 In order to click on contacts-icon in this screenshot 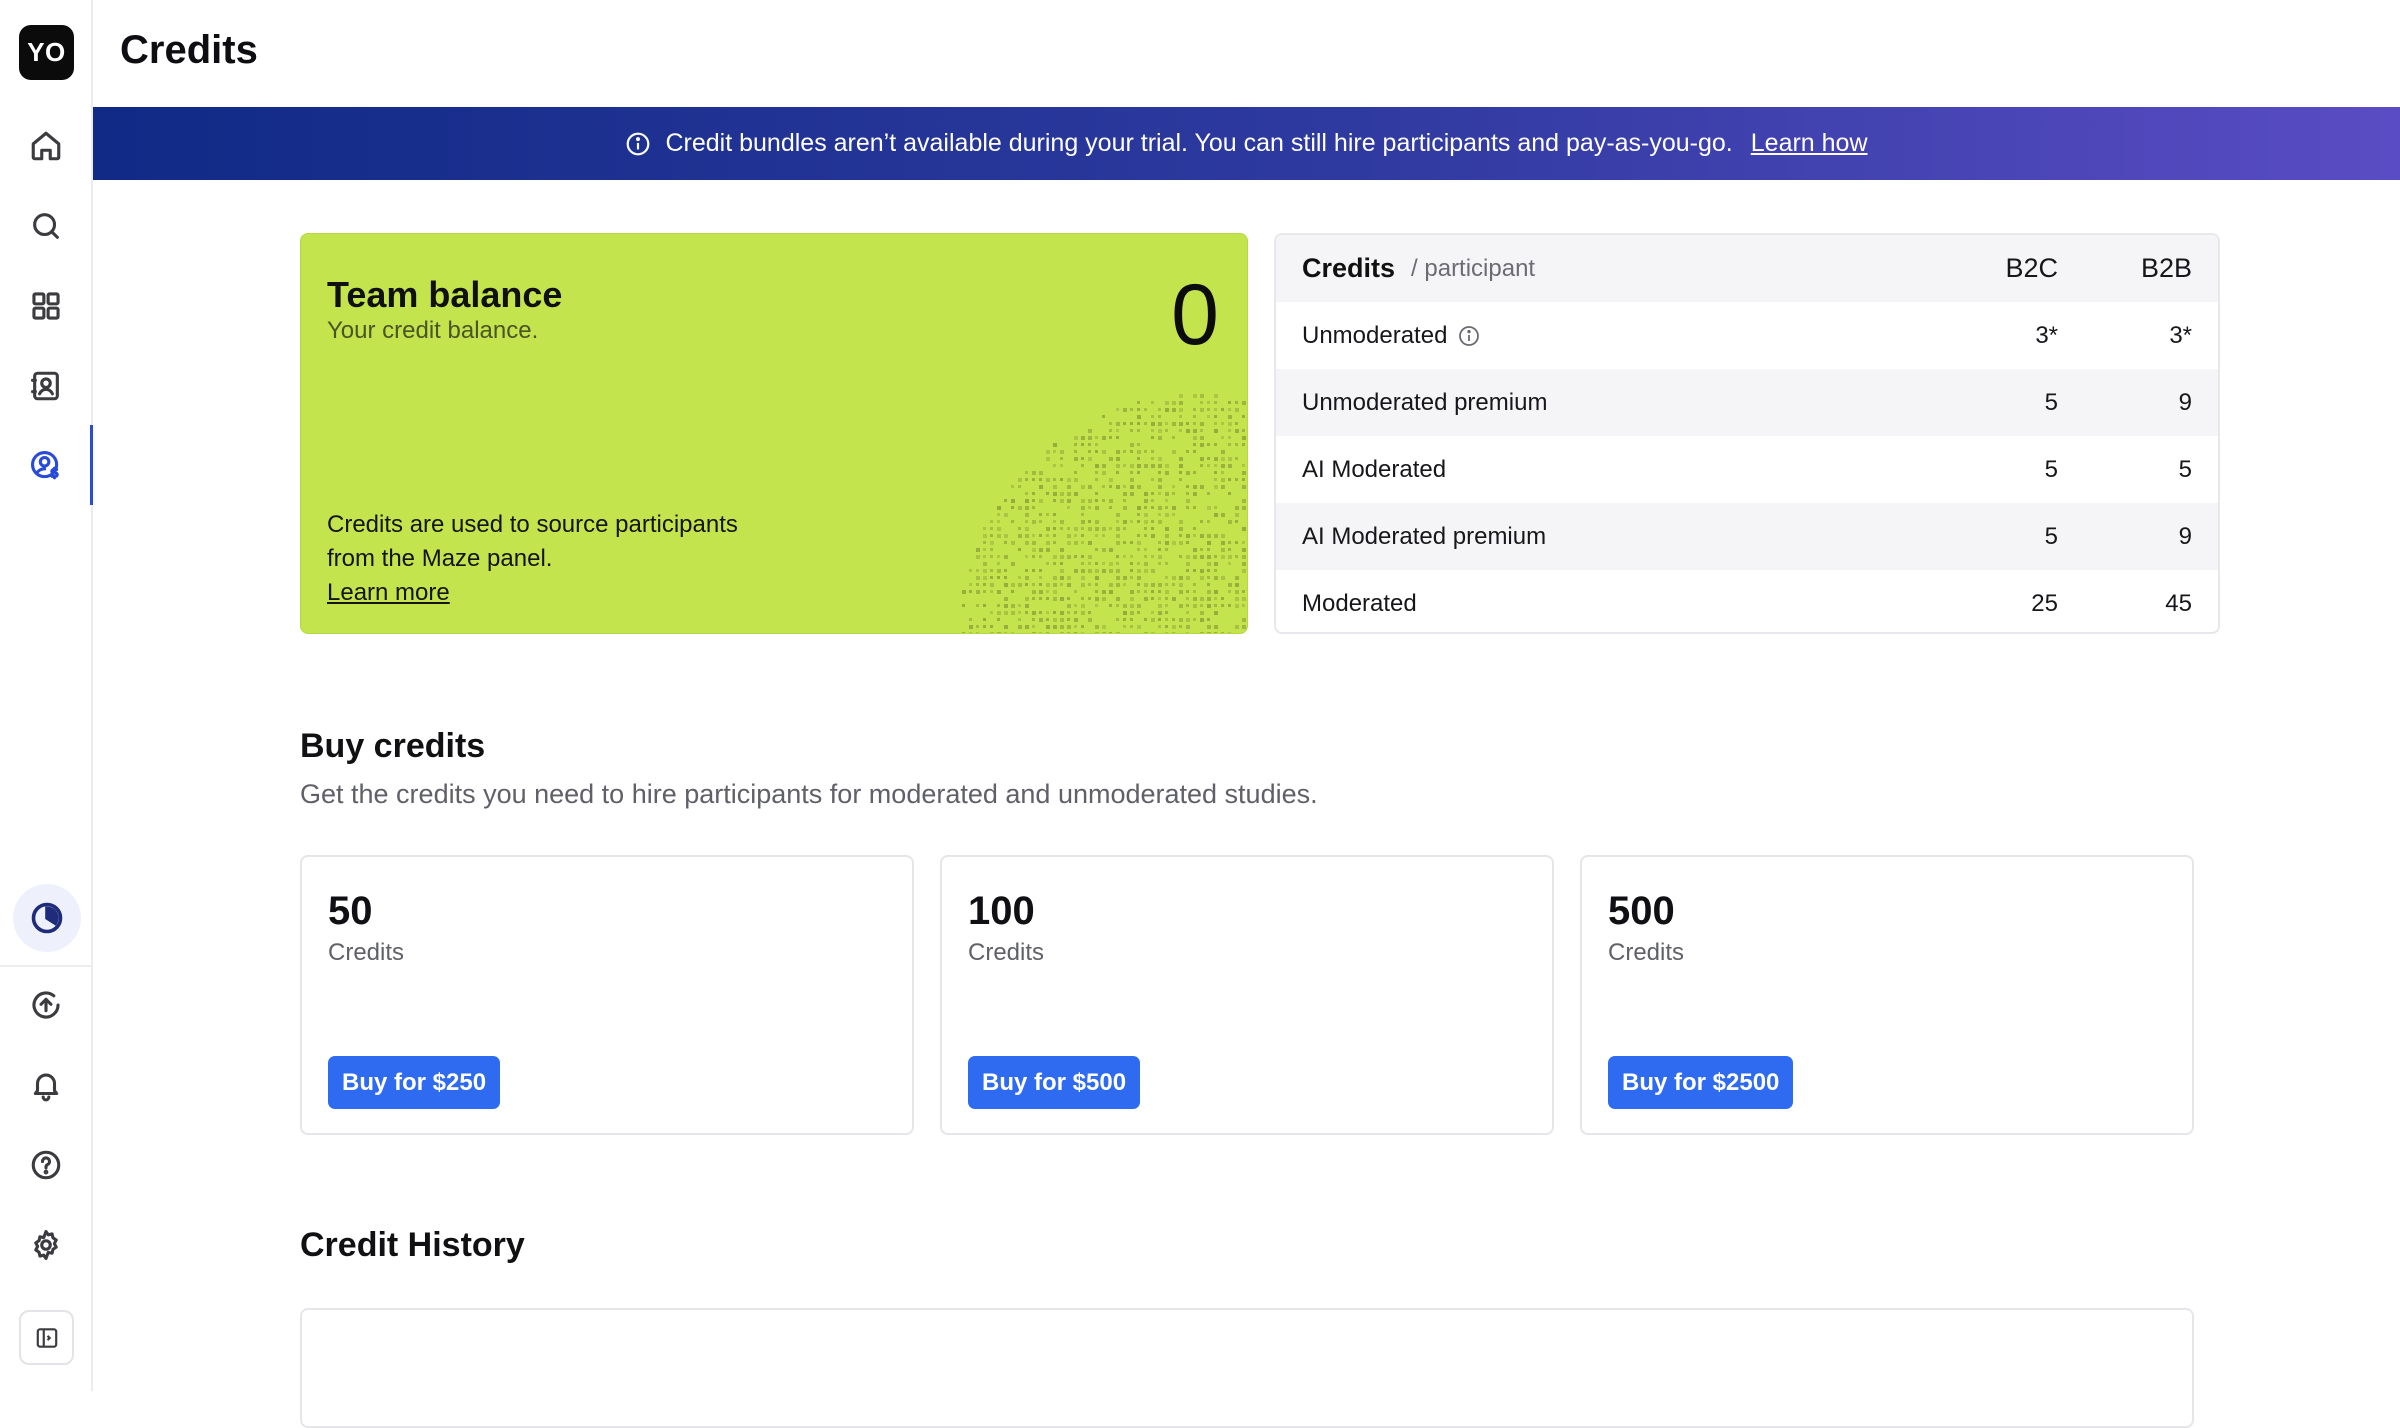, I will do `click(44, 386)`.